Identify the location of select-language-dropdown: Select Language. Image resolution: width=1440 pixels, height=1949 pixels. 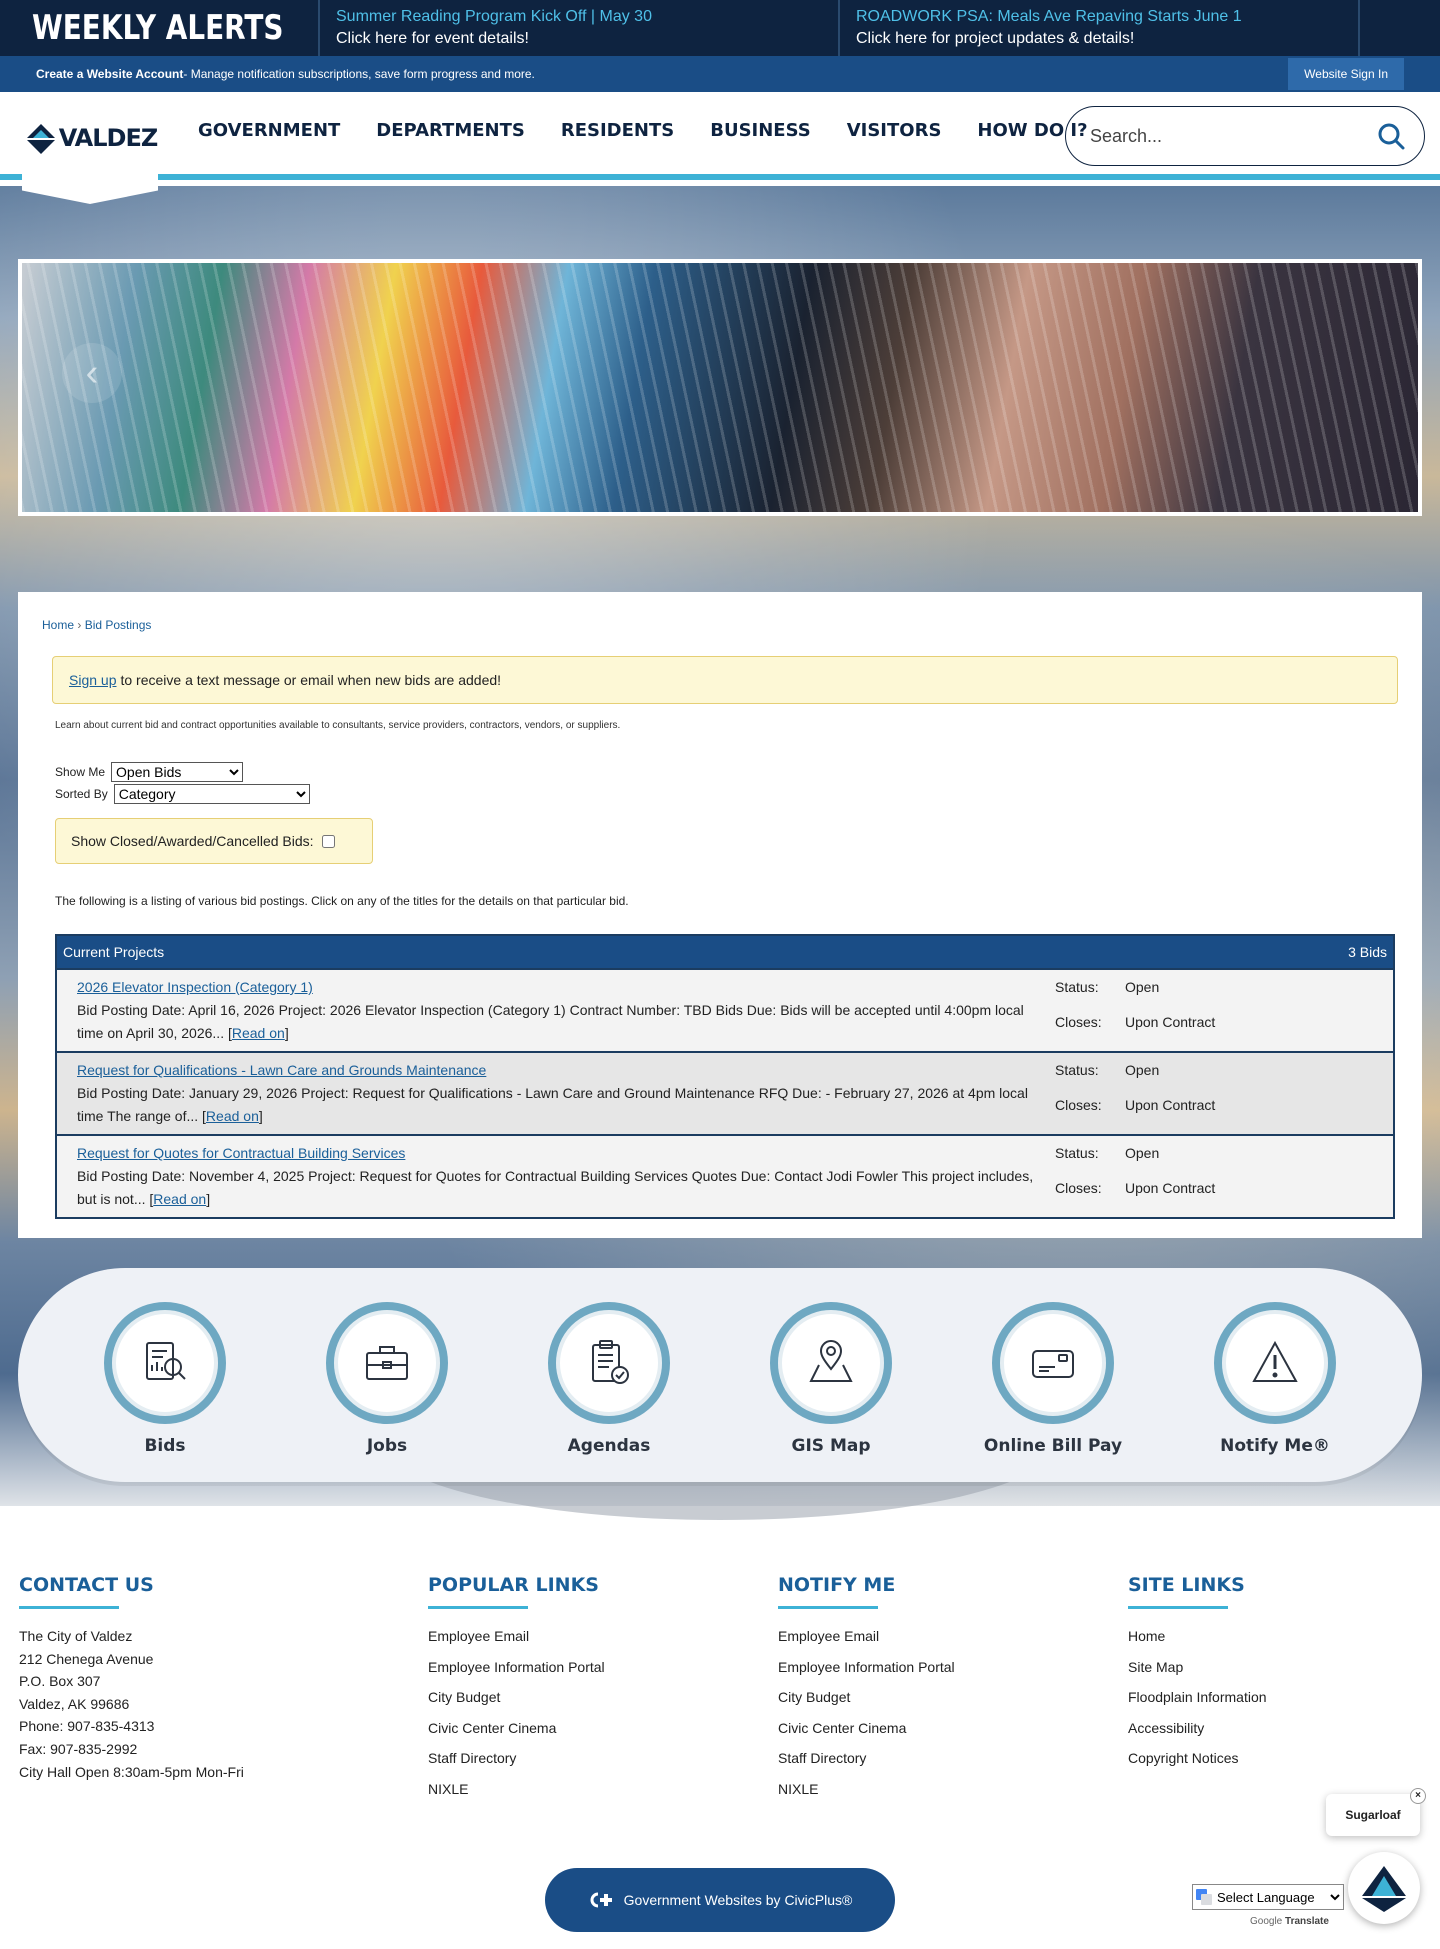
(1268, 1897).